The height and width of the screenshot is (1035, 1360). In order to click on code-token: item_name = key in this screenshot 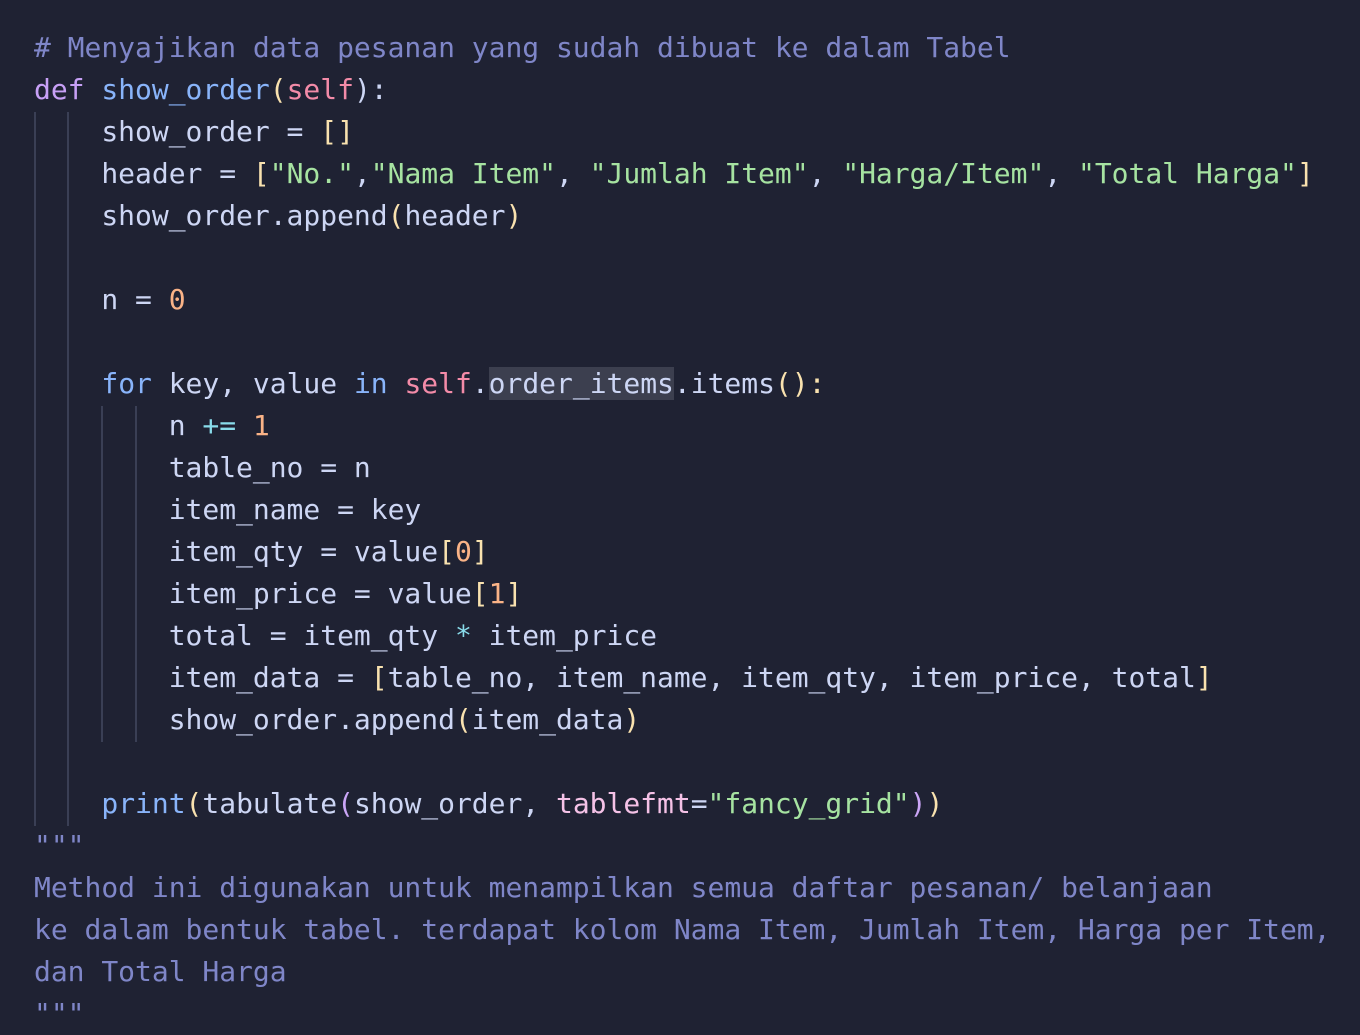, I will do `click(228, 509)`.